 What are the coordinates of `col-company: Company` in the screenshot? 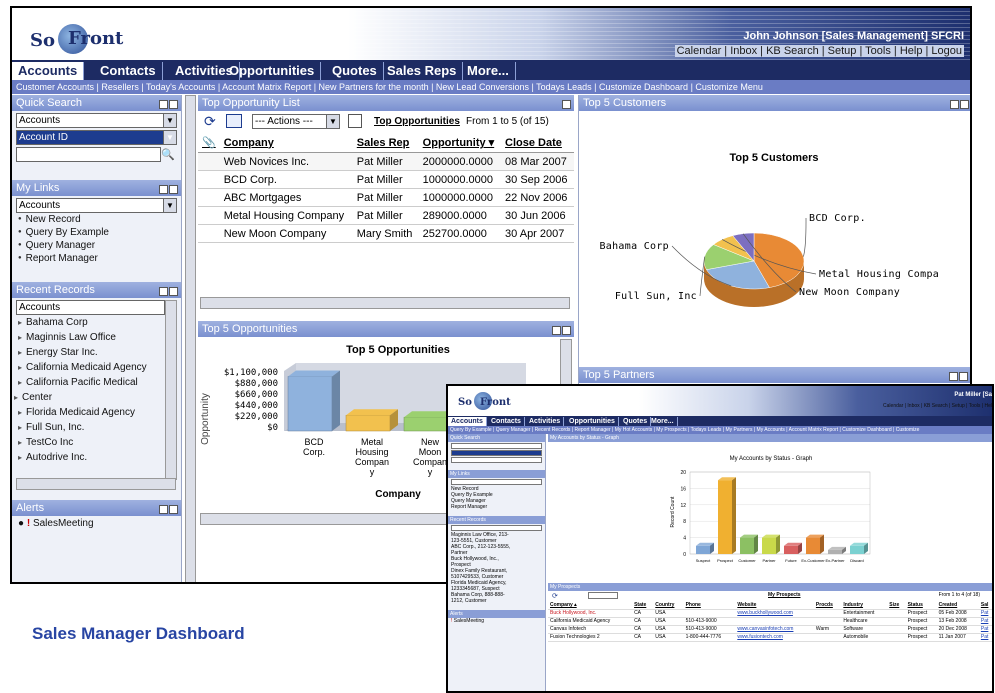 It's located at (286, 143).